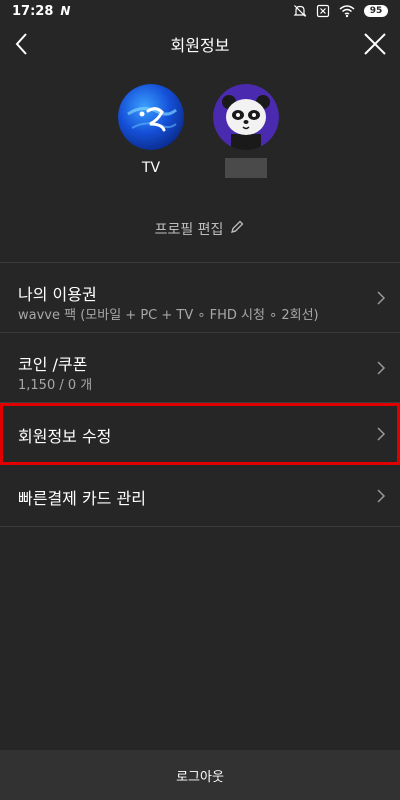 Image resolution: width=400 pixels, height=800 pixels. Describe the element at coordinates (57, 294) in the screenshot. I see `menu-item-label: 나의 이용권` at that location.